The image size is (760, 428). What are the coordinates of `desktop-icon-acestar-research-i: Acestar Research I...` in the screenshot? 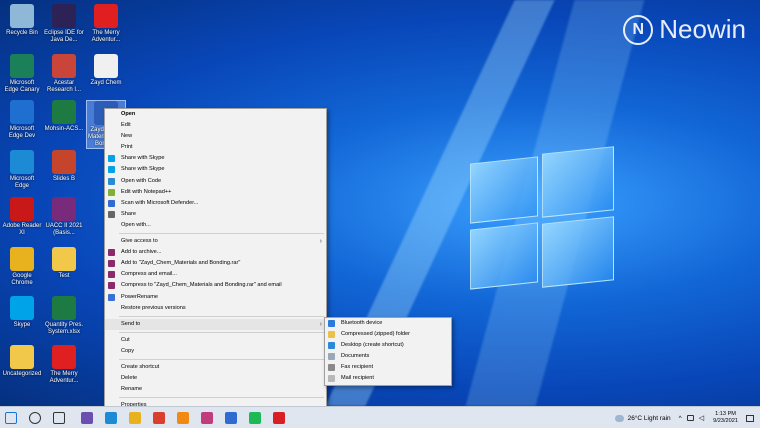 It's located at (64, 74).